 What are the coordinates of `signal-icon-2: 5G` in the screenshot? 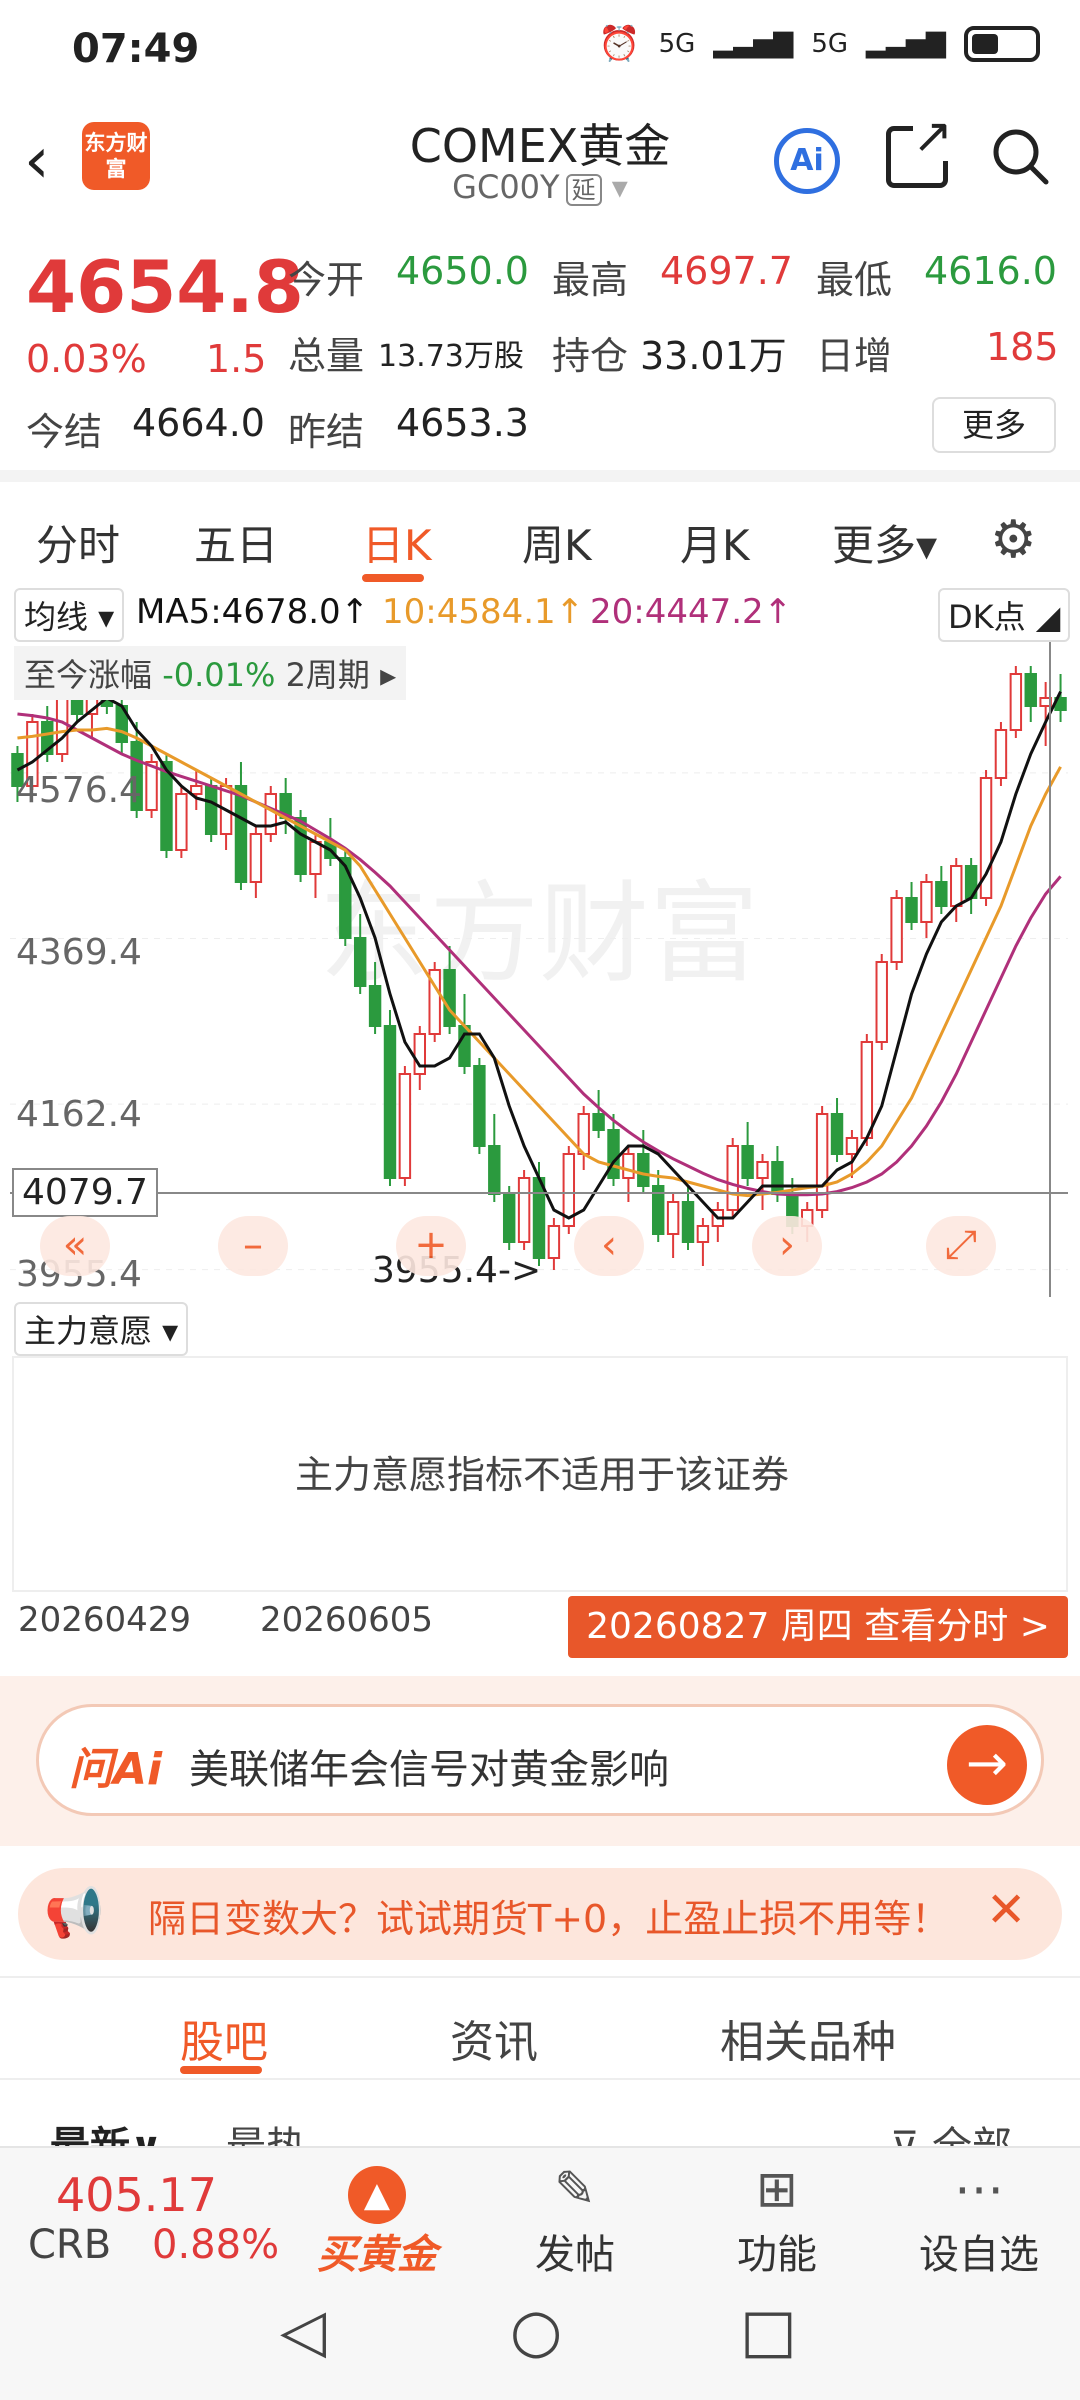 It's located at (830, 44).